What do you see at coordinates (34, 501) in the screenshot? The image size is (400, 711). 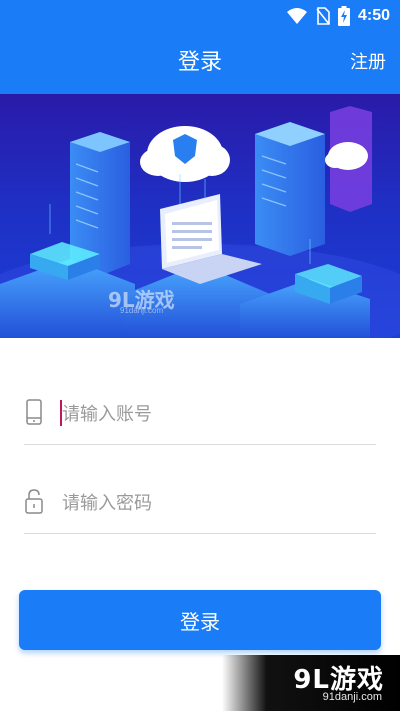 I see `lock-icon` at bounding box center [34, 501].